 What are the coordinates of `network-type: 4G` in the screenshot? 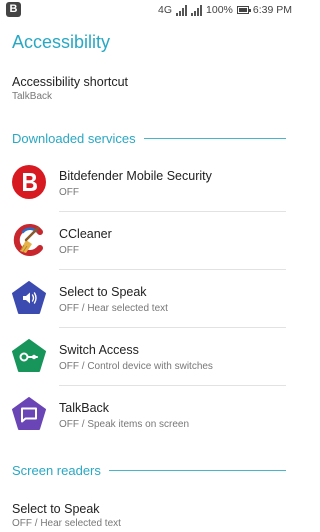 It's located at (165, 10).